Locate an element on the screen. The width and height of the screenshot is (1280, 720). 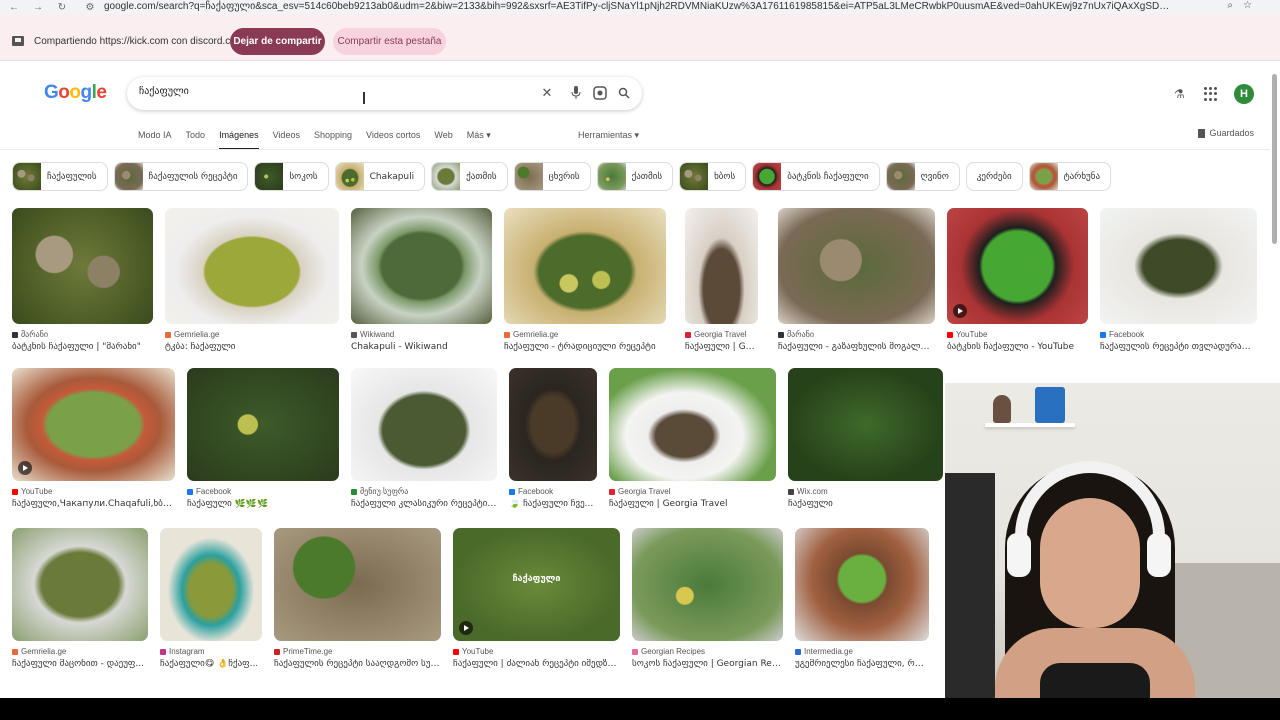
zoom-icon: ⌕ is located at coordinates (1230, 5).